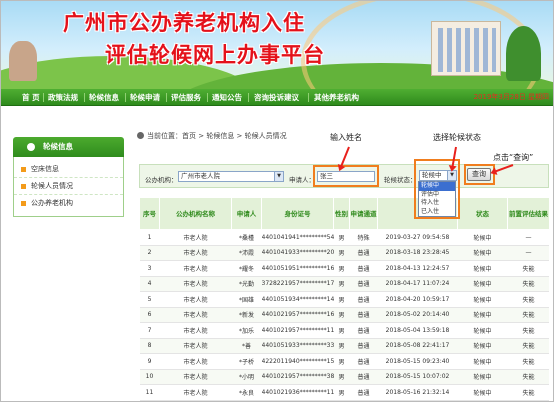  I want to click on table-cell: 9, so click(149, 361).